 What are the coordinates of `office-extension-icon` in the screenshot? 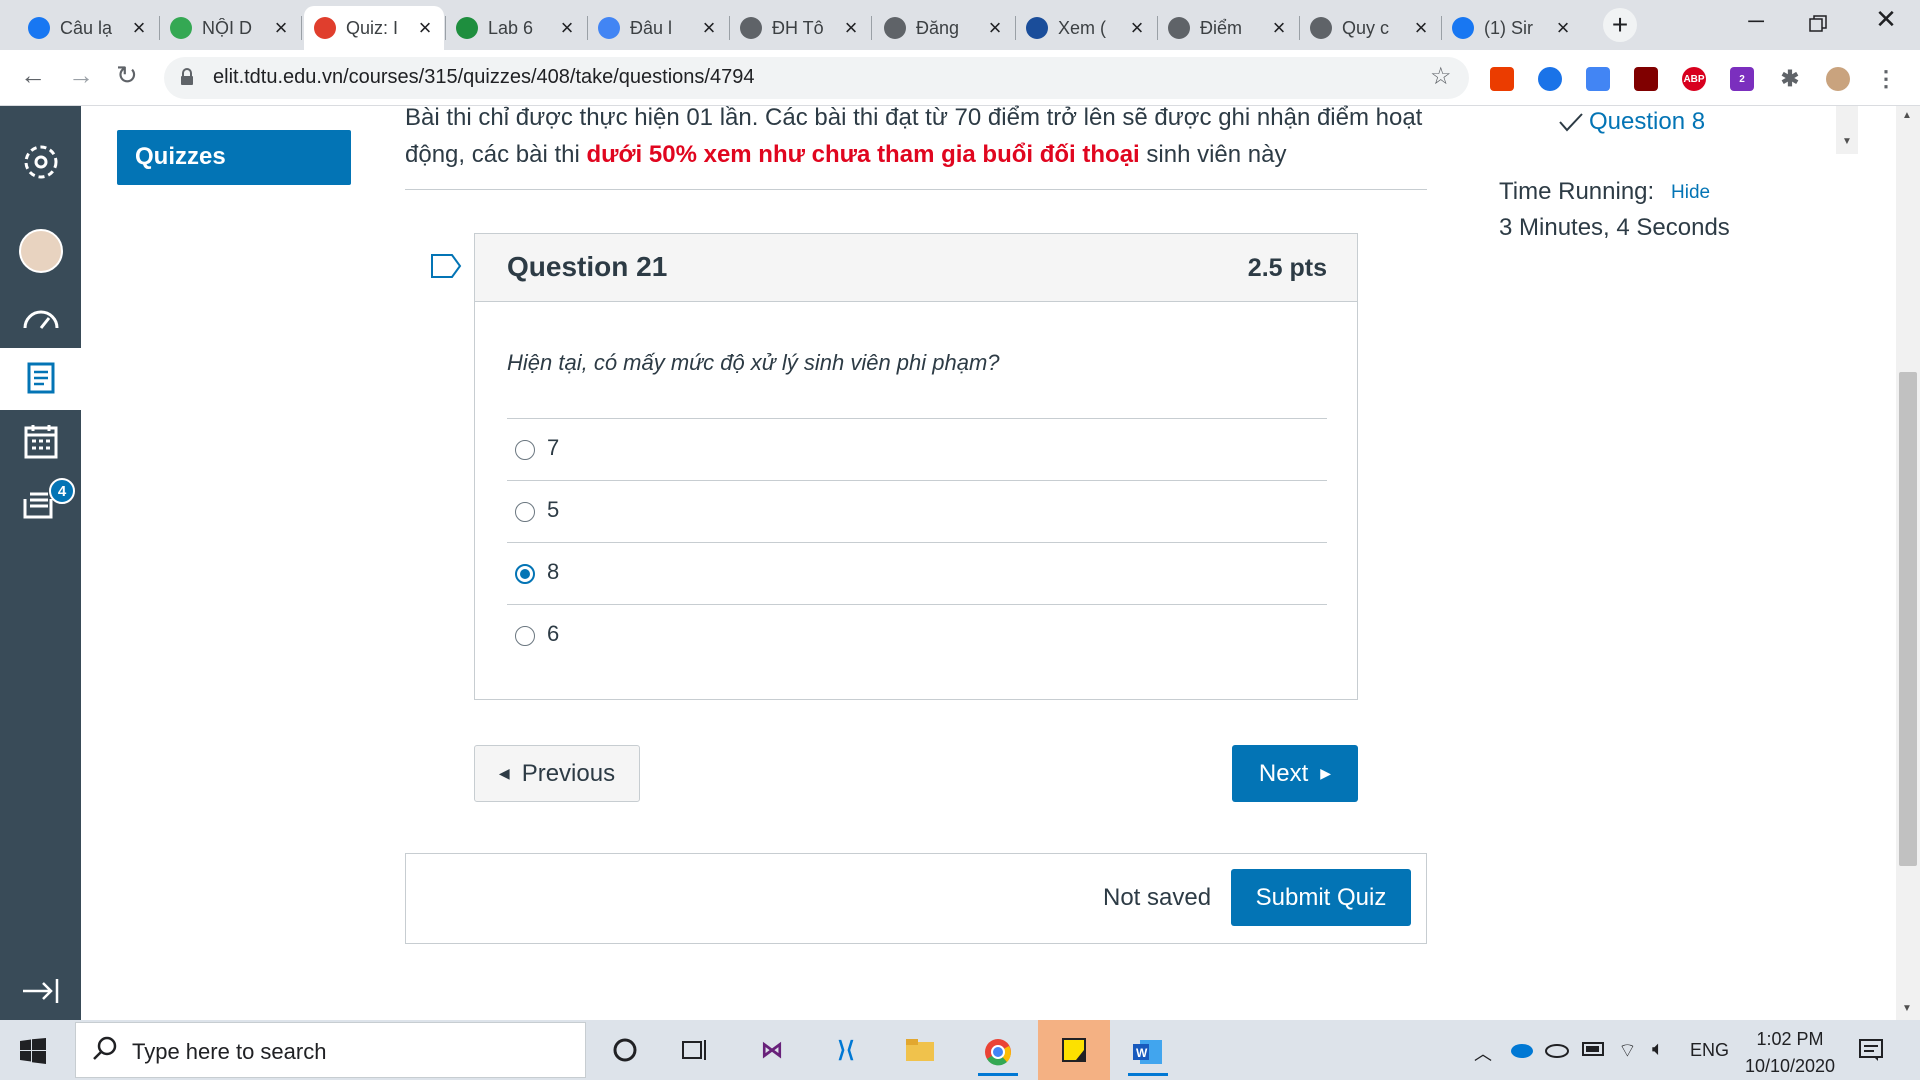 It's located at (1502, 79).